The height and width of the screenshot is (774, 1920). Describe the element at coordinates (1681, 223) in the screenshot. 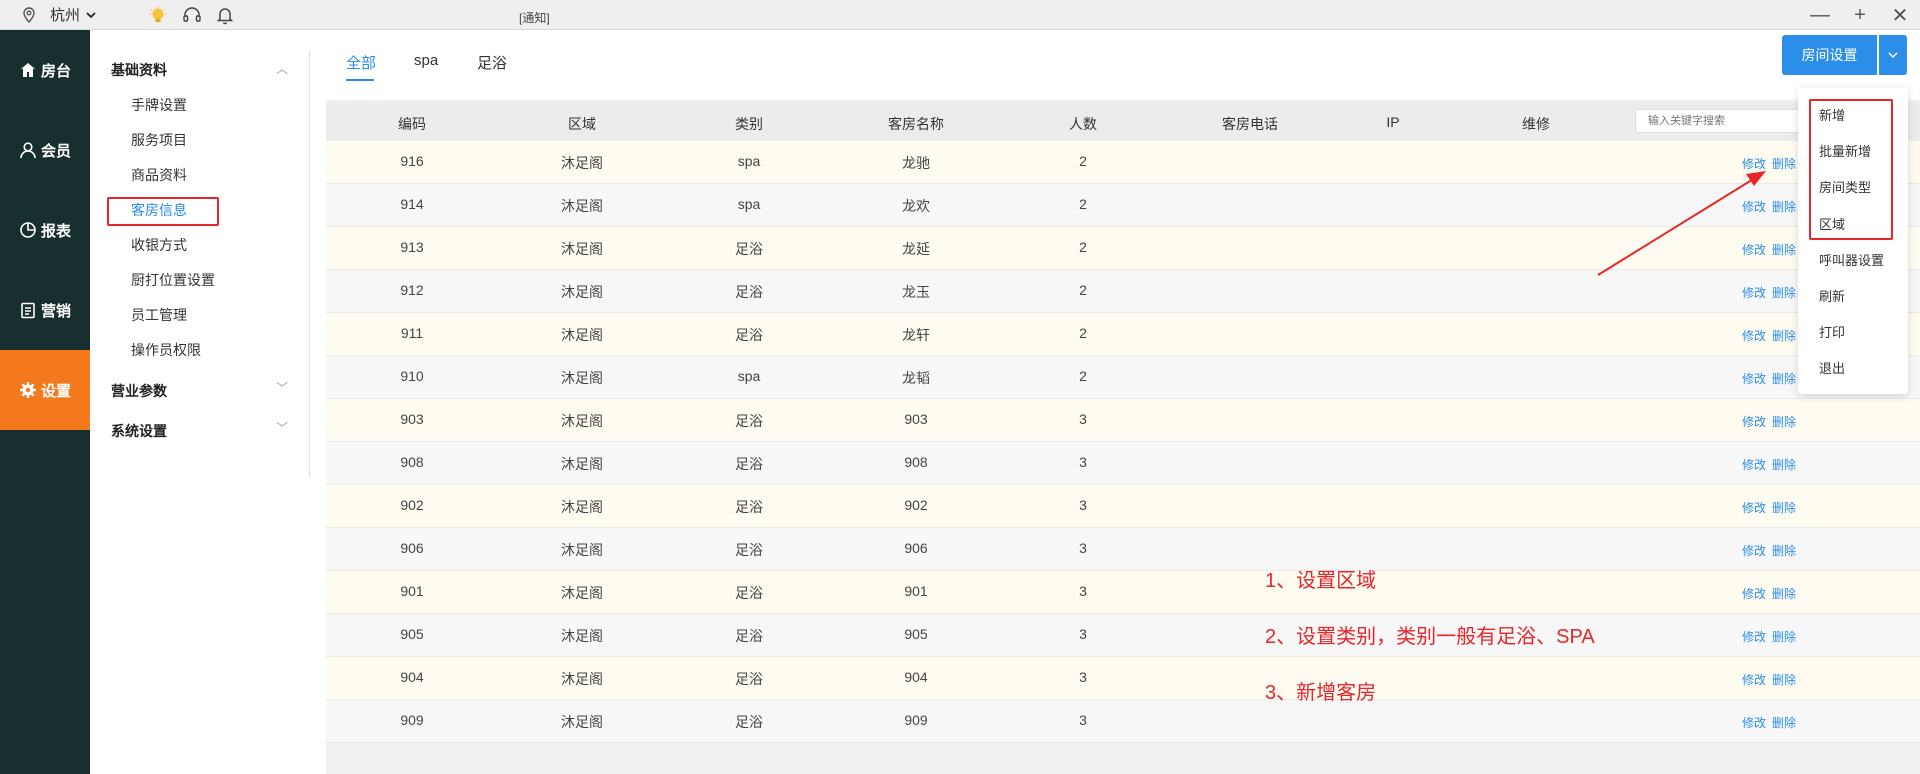

I see `annotation-arrow` at that location.